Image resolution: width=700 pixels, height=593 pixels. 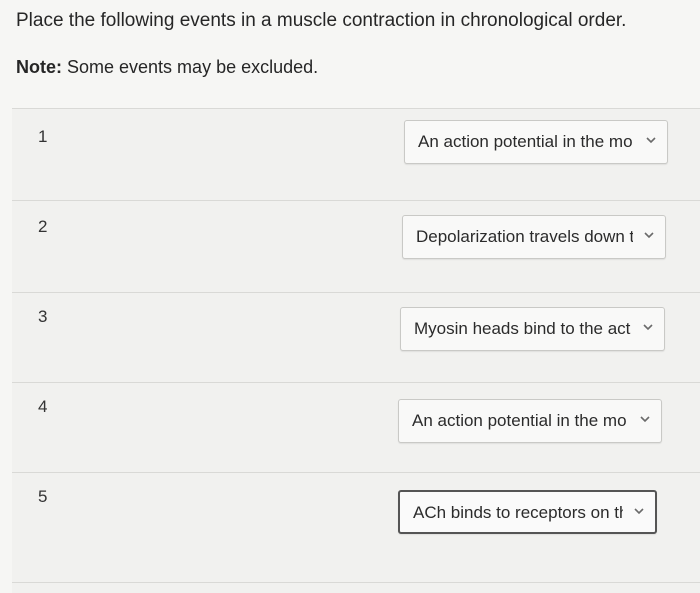 I want to click on order-select-value: Myosin heads bind to the act, so click(x=522, y=328).